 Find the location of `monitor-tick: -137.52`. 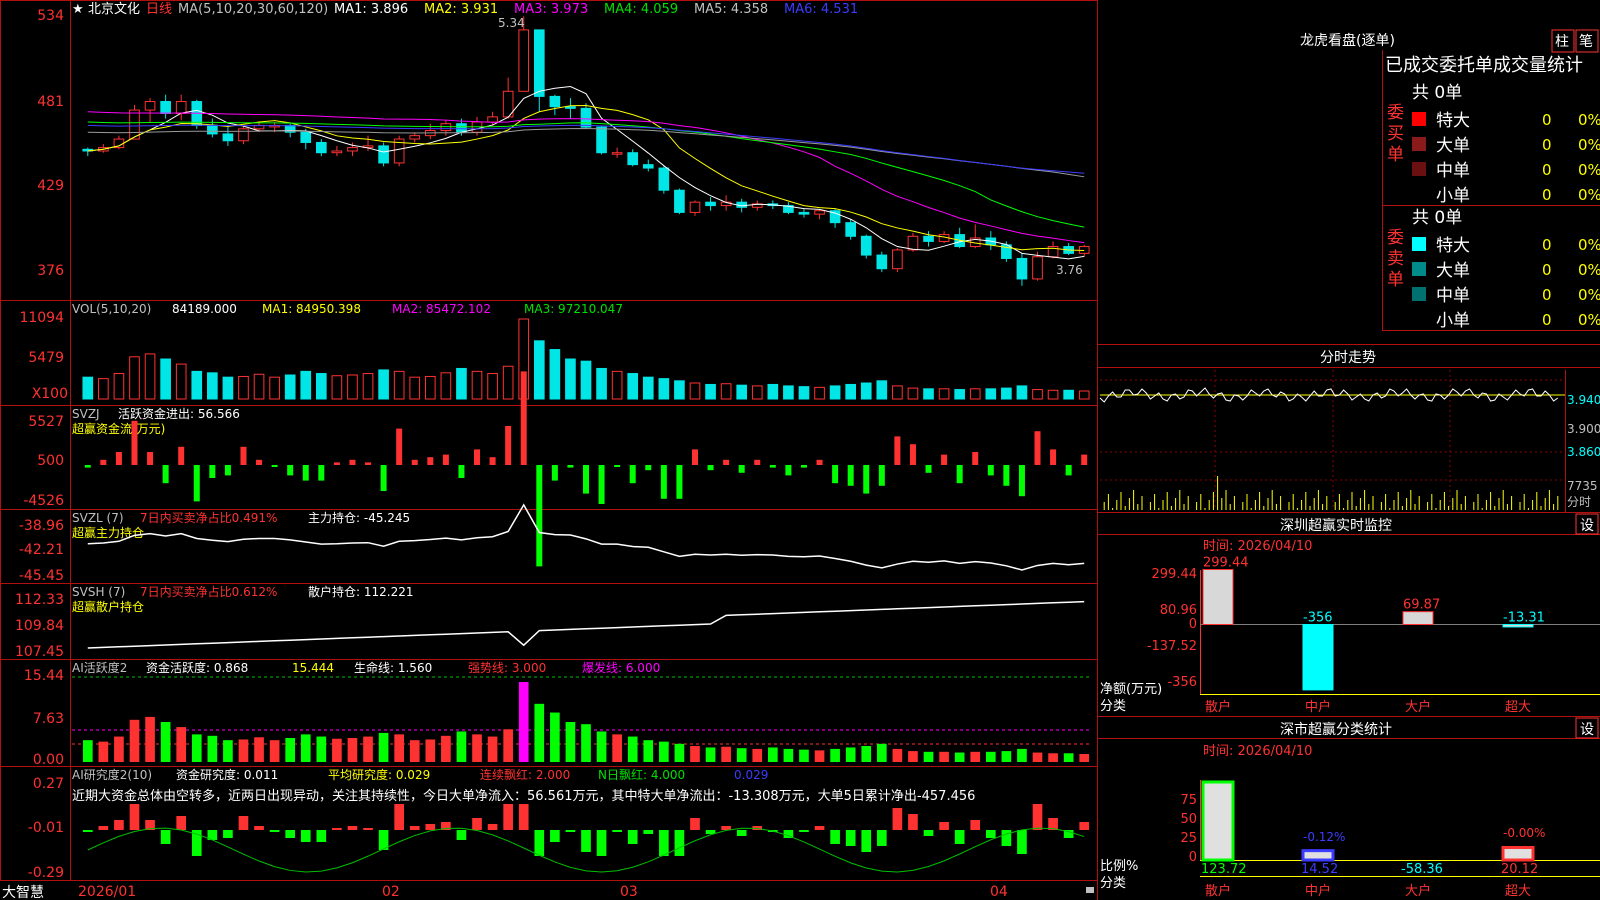

monitor-tick: -137.52 is located at coordinates (1172, 646).